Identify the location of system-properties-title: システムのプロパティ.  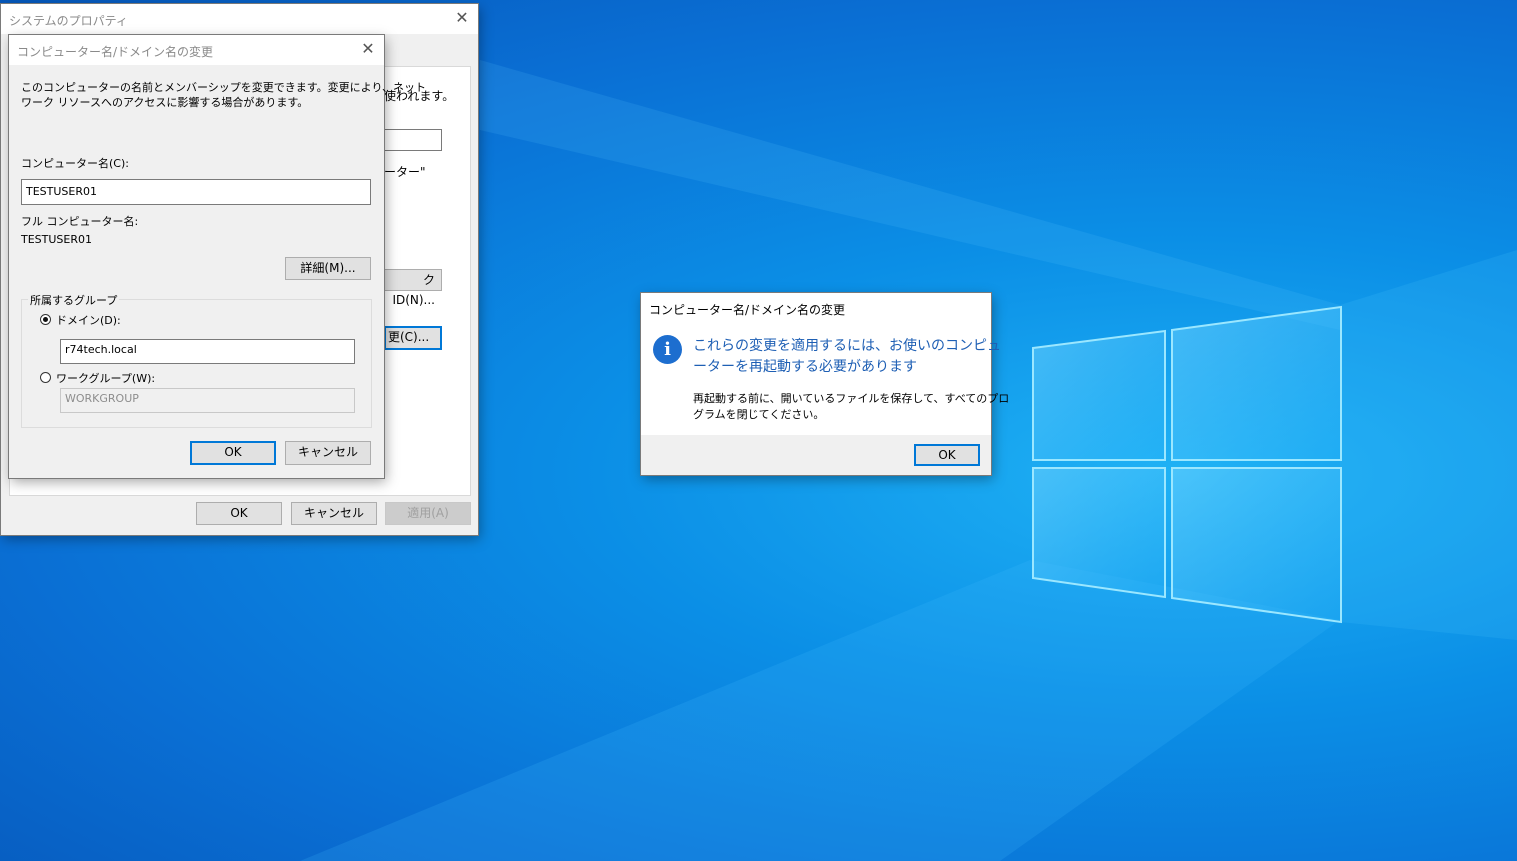
(68, 21).